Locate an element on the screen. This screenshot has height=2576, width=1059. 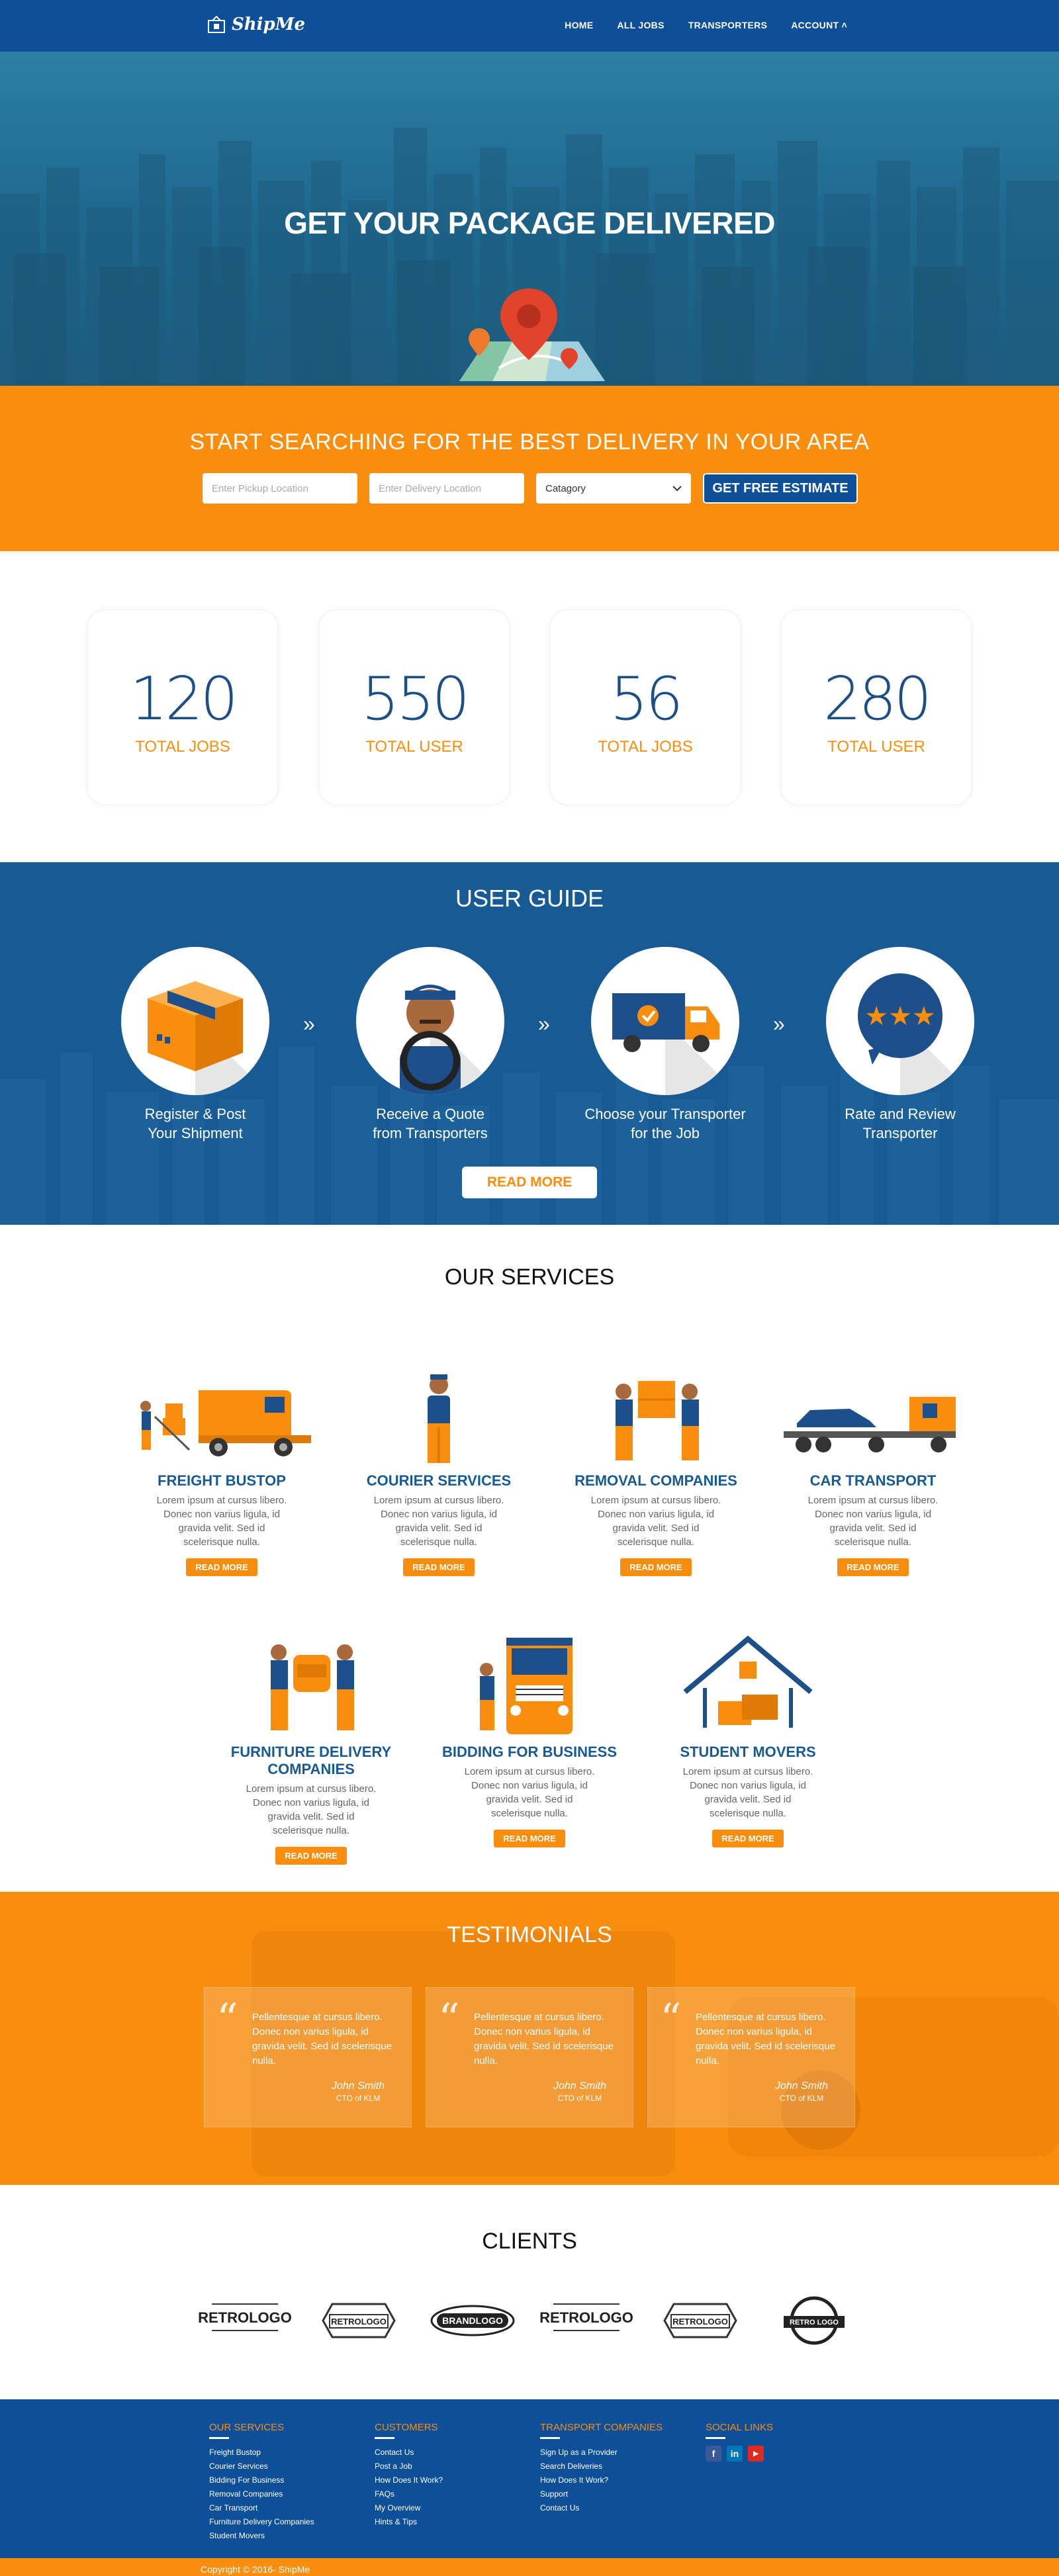
stat-card: 280 TOTAL USER is located at coordinates (876, 707).